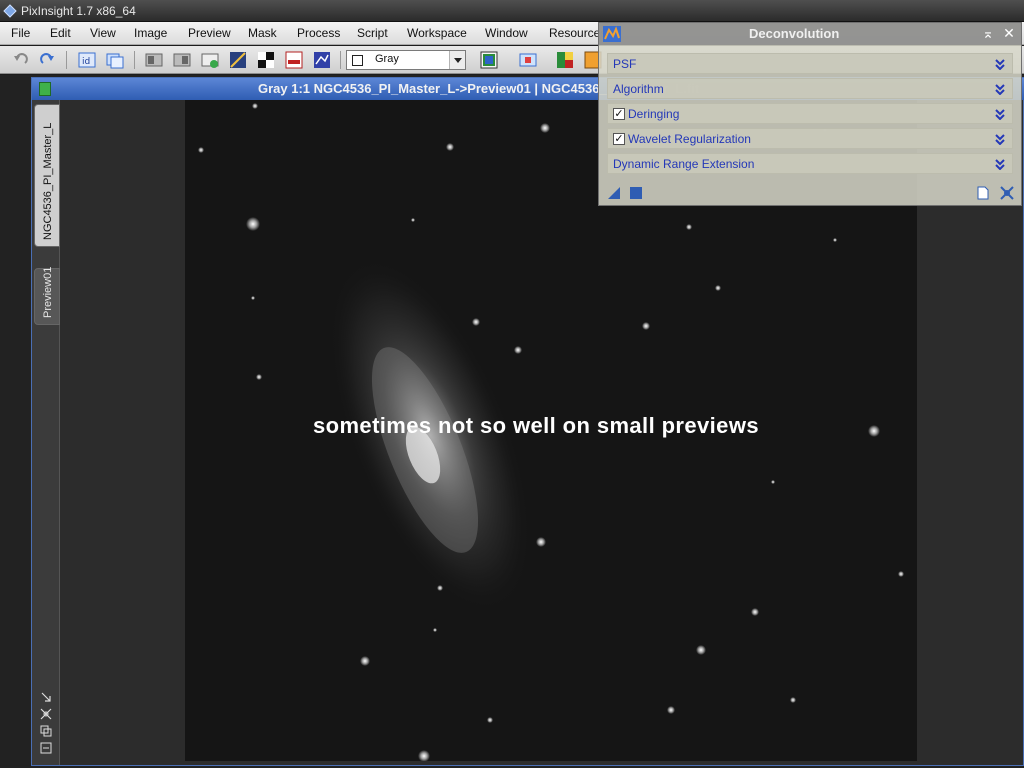 The height and width of the screenshot is (768, 1024). I want to click on tab-main-view: NGC4536_PI_Master_L, so click(47, 175).